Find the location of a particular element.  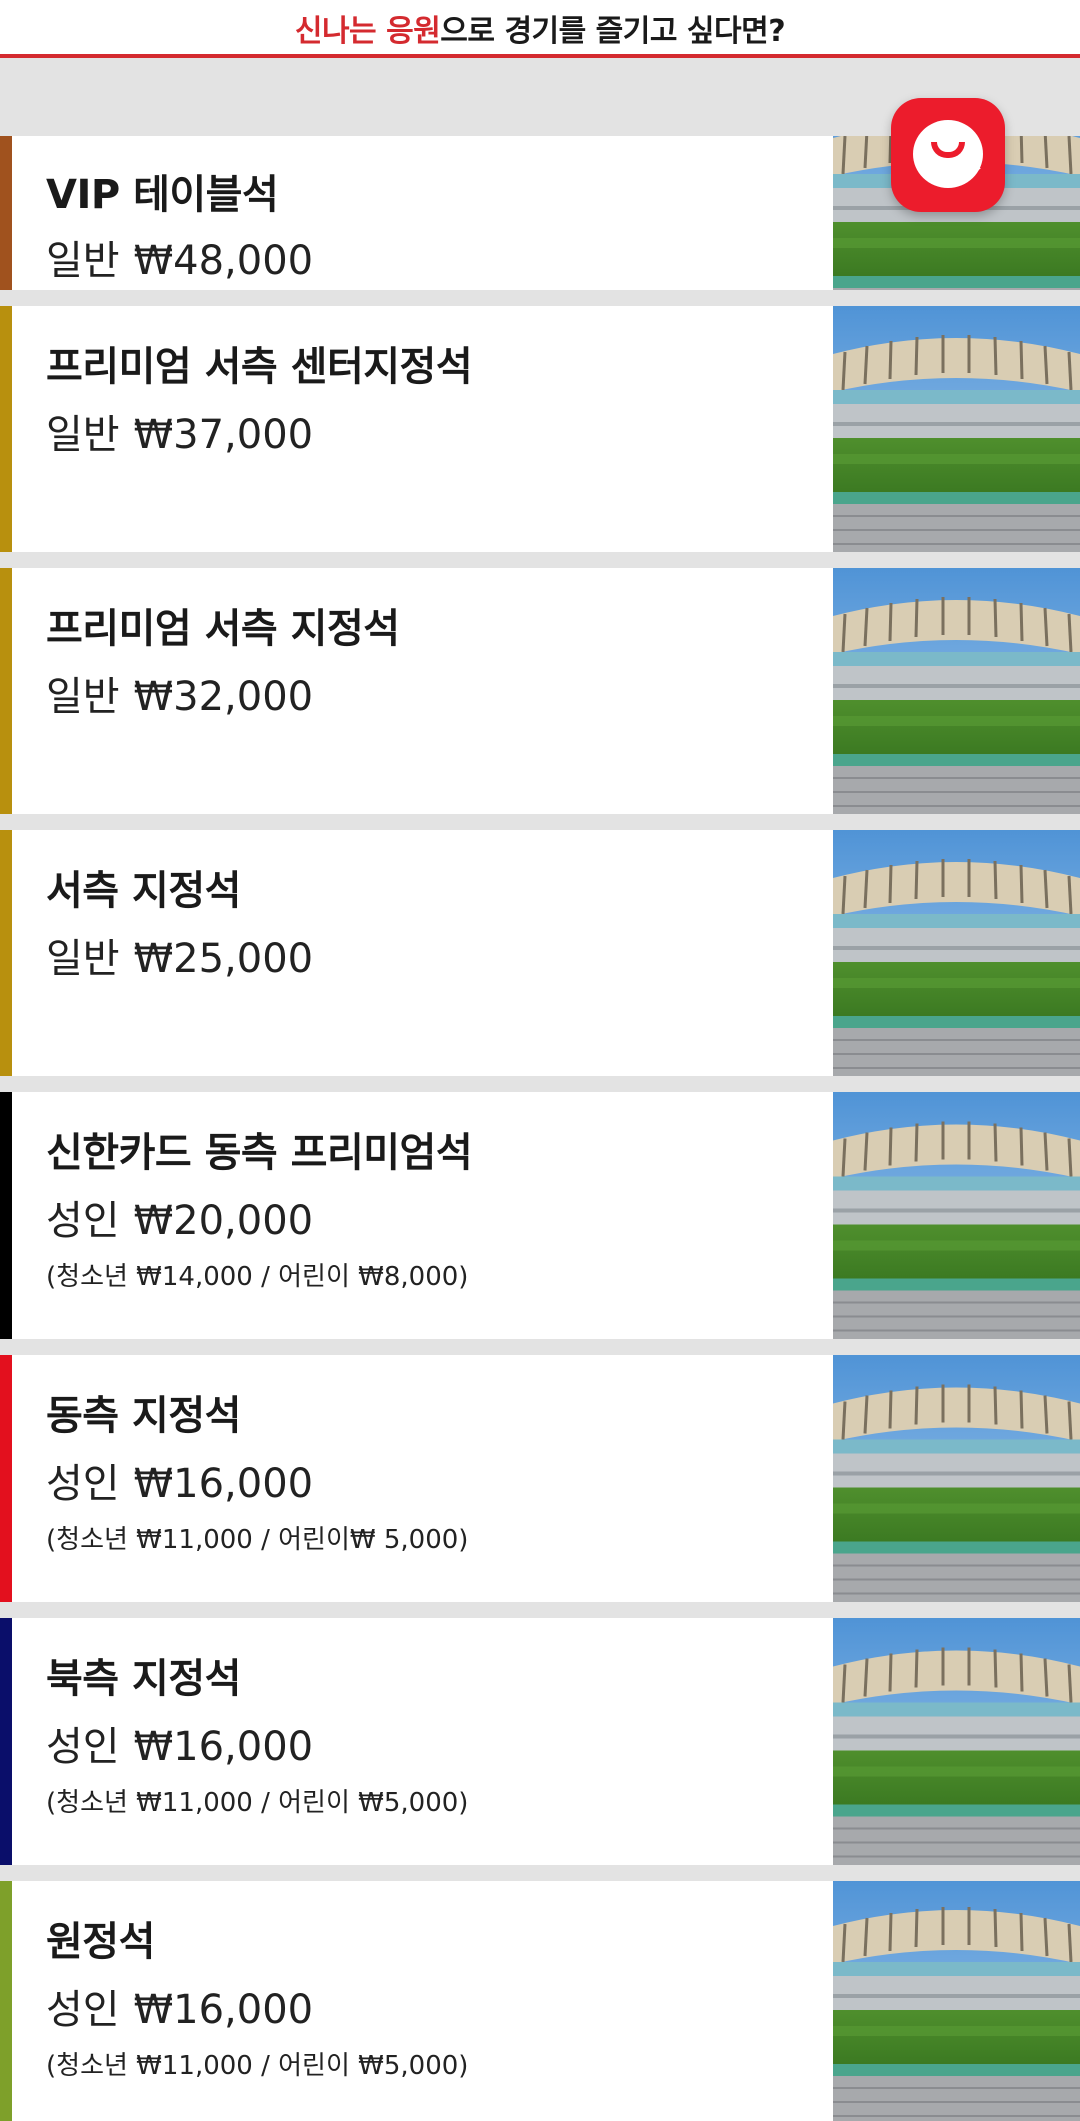

seat-card-away: 원정석 성인 ₩16,000 (청소년 ₩11,000 / 어린이 ₩5,000) is located at coordinates (540, 2001).